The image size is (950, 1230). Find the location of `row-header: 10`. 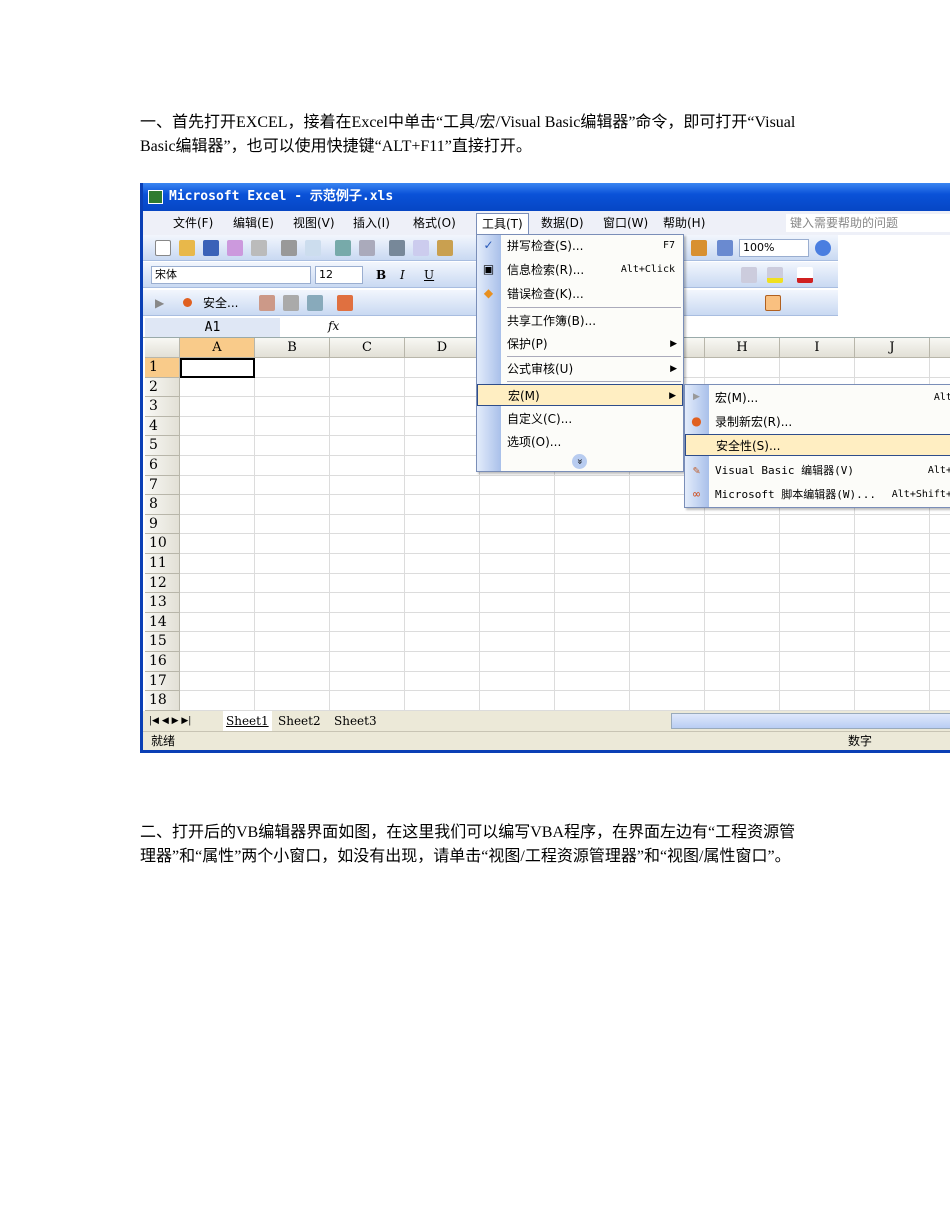

row-header: 10 is located at coordinates (162, 544).